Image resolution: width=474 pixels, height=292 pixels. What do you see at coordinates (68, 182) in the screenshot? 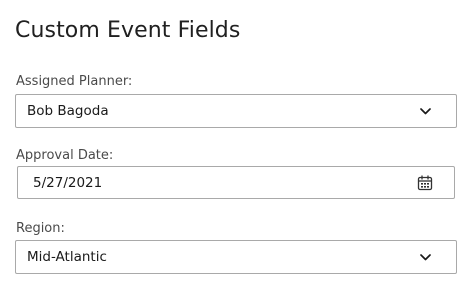
I see `approval-date-value: 5/27/2021` at bounding box center [68, 182].